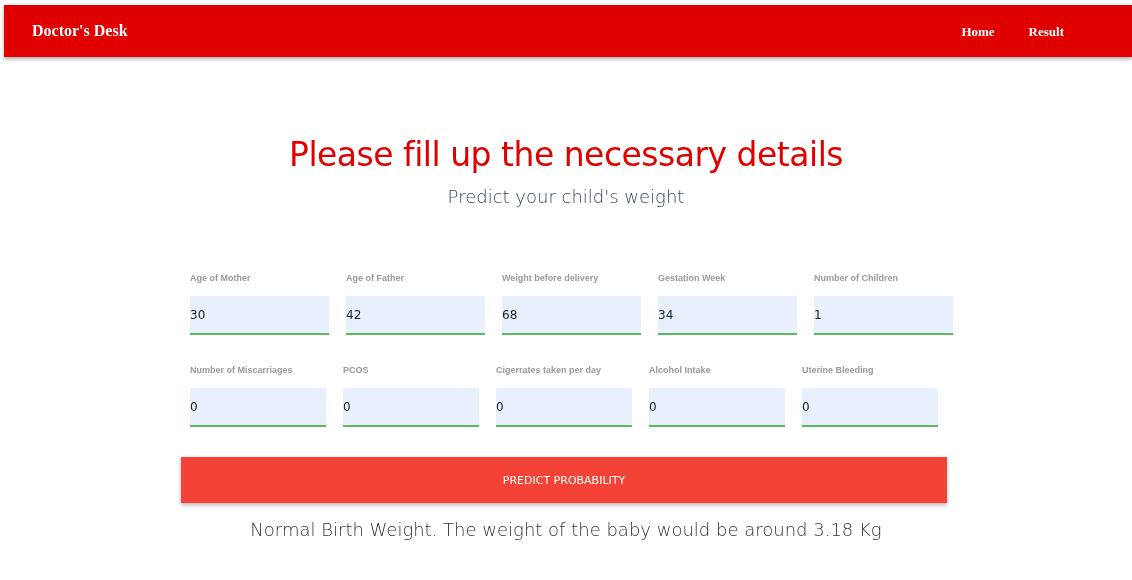  I want to click on field-label: Cigerrates taken per day, so click(549, 371).